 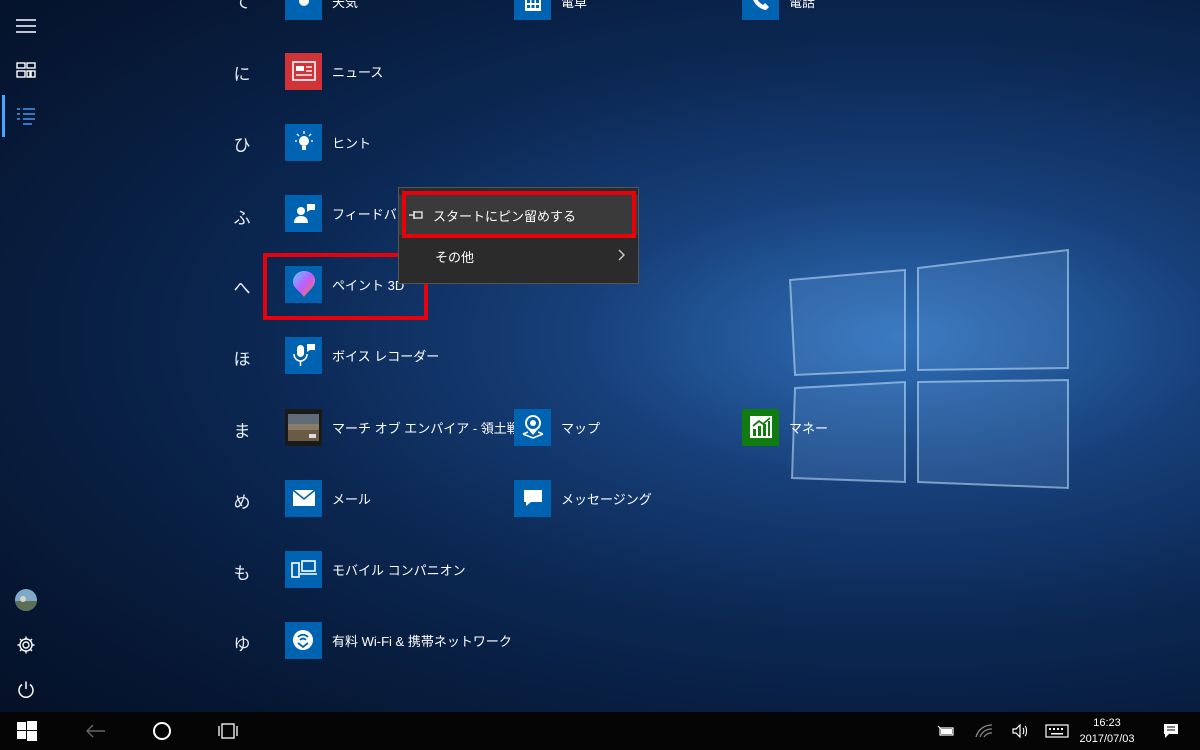 I want to click on app-label: 天気, so click(x=345, y=5).